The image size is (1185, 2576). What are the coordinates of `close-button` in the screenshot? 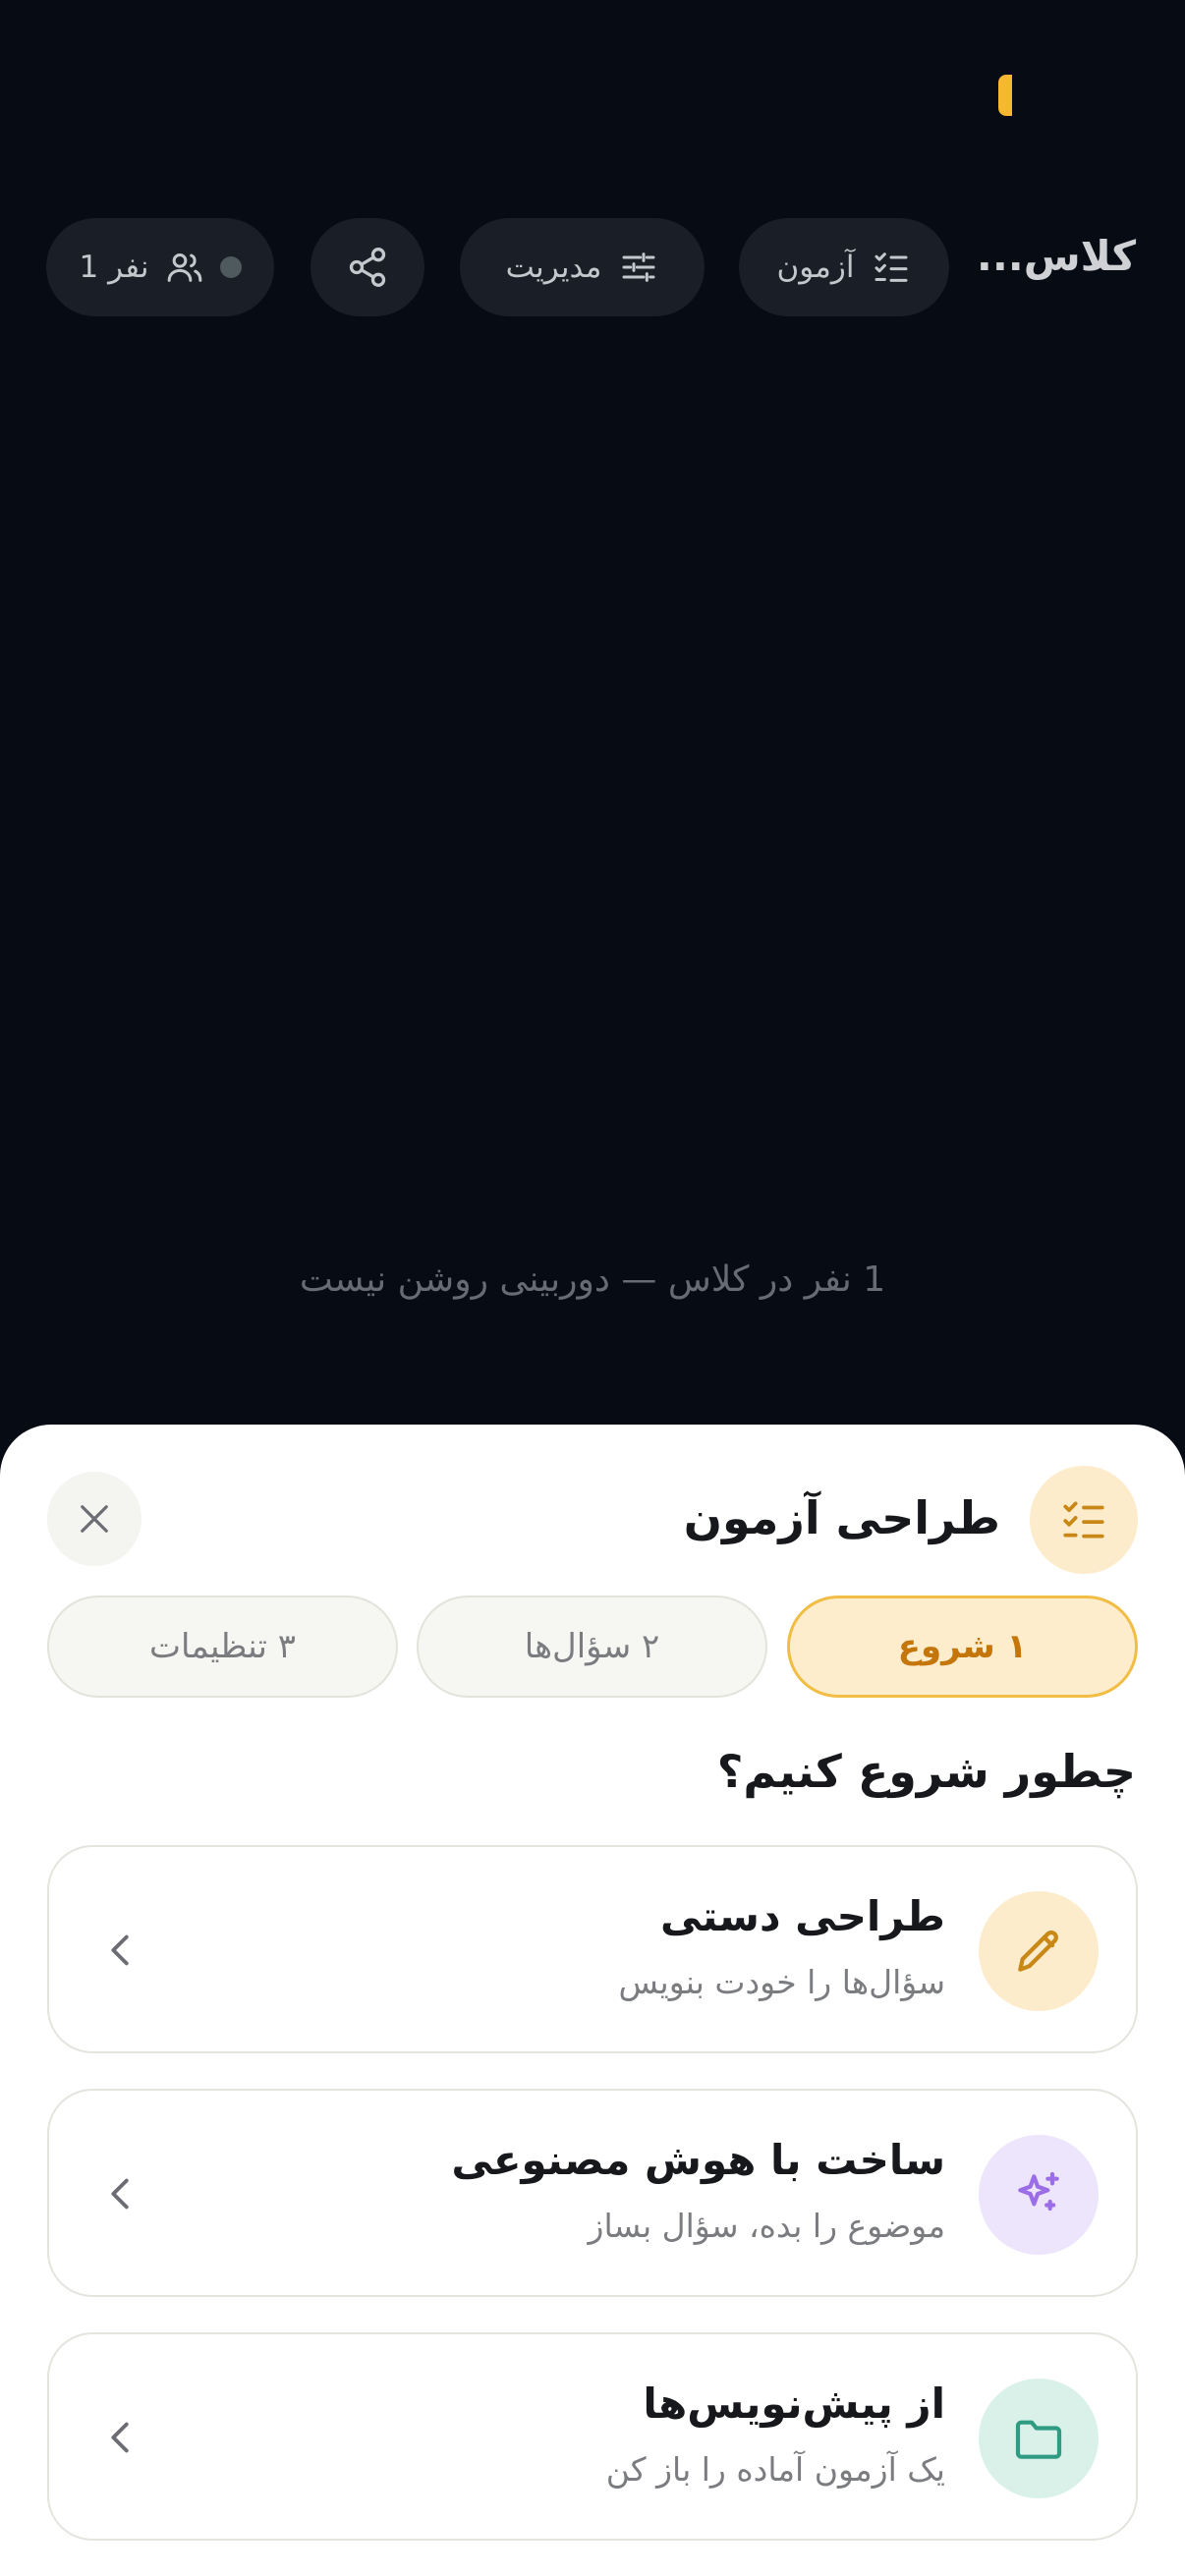 It's located at (94, 1519).